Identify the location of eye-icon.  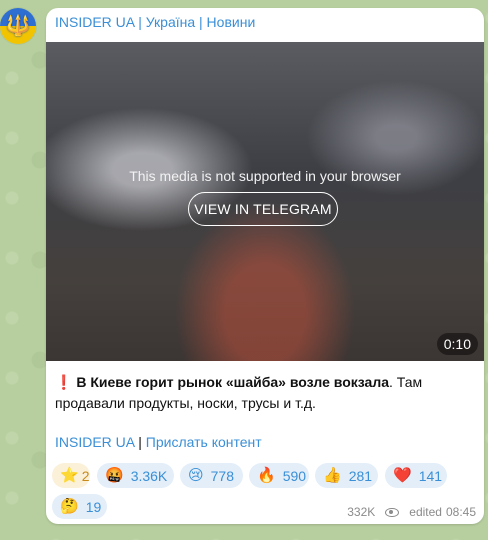
(392, 512).